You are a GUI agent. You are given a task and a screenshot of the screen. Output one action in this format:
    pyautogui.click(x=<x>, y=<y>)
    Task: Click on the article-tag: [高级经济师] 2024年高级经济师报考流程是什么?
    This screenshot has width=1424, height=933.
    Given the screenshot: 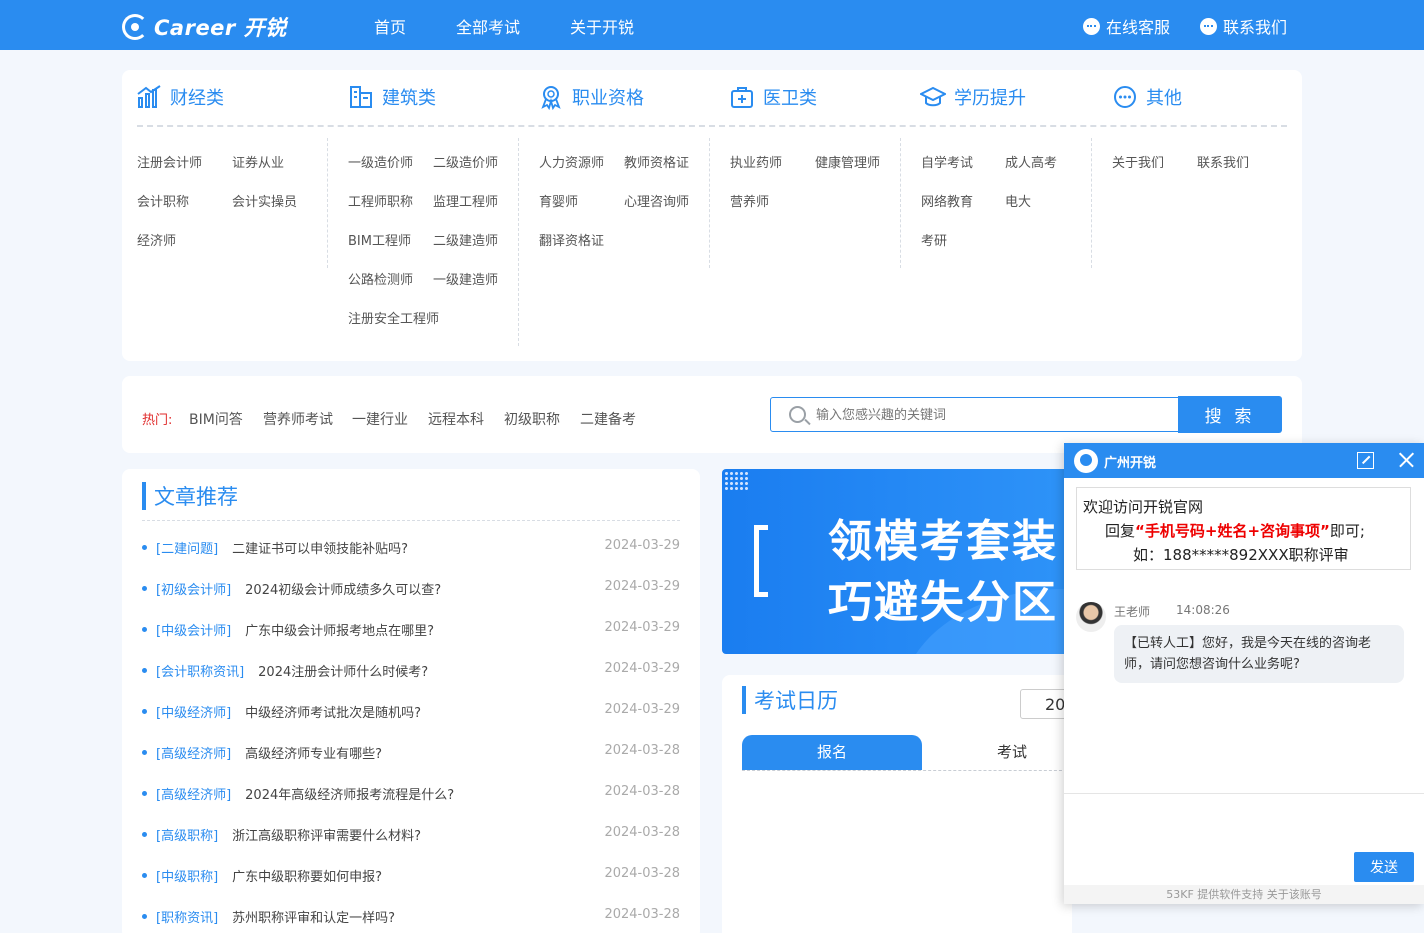 What is the action you would take?
    pyautogui.click(x=305, y=793)
    